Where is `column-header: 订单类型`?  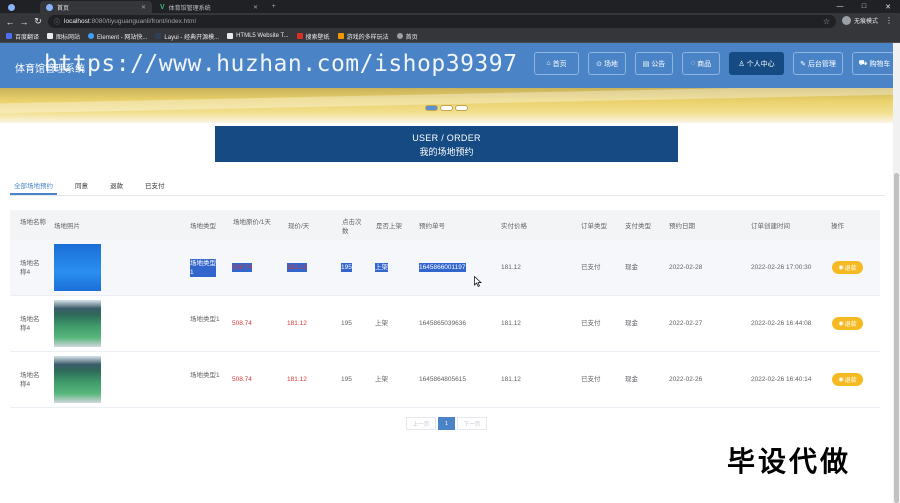
column-header: 订单类型 is located at coordinates (594, 226).